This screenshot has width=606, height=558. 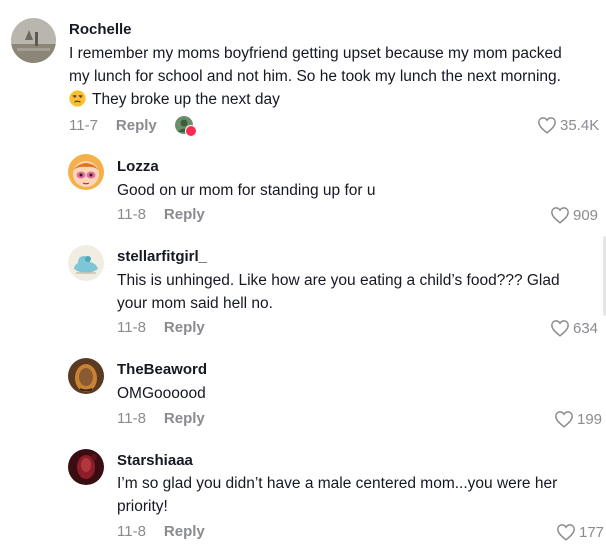 I want to click on comment-meta: 11-7 Reply, so click(x=133, y=126).